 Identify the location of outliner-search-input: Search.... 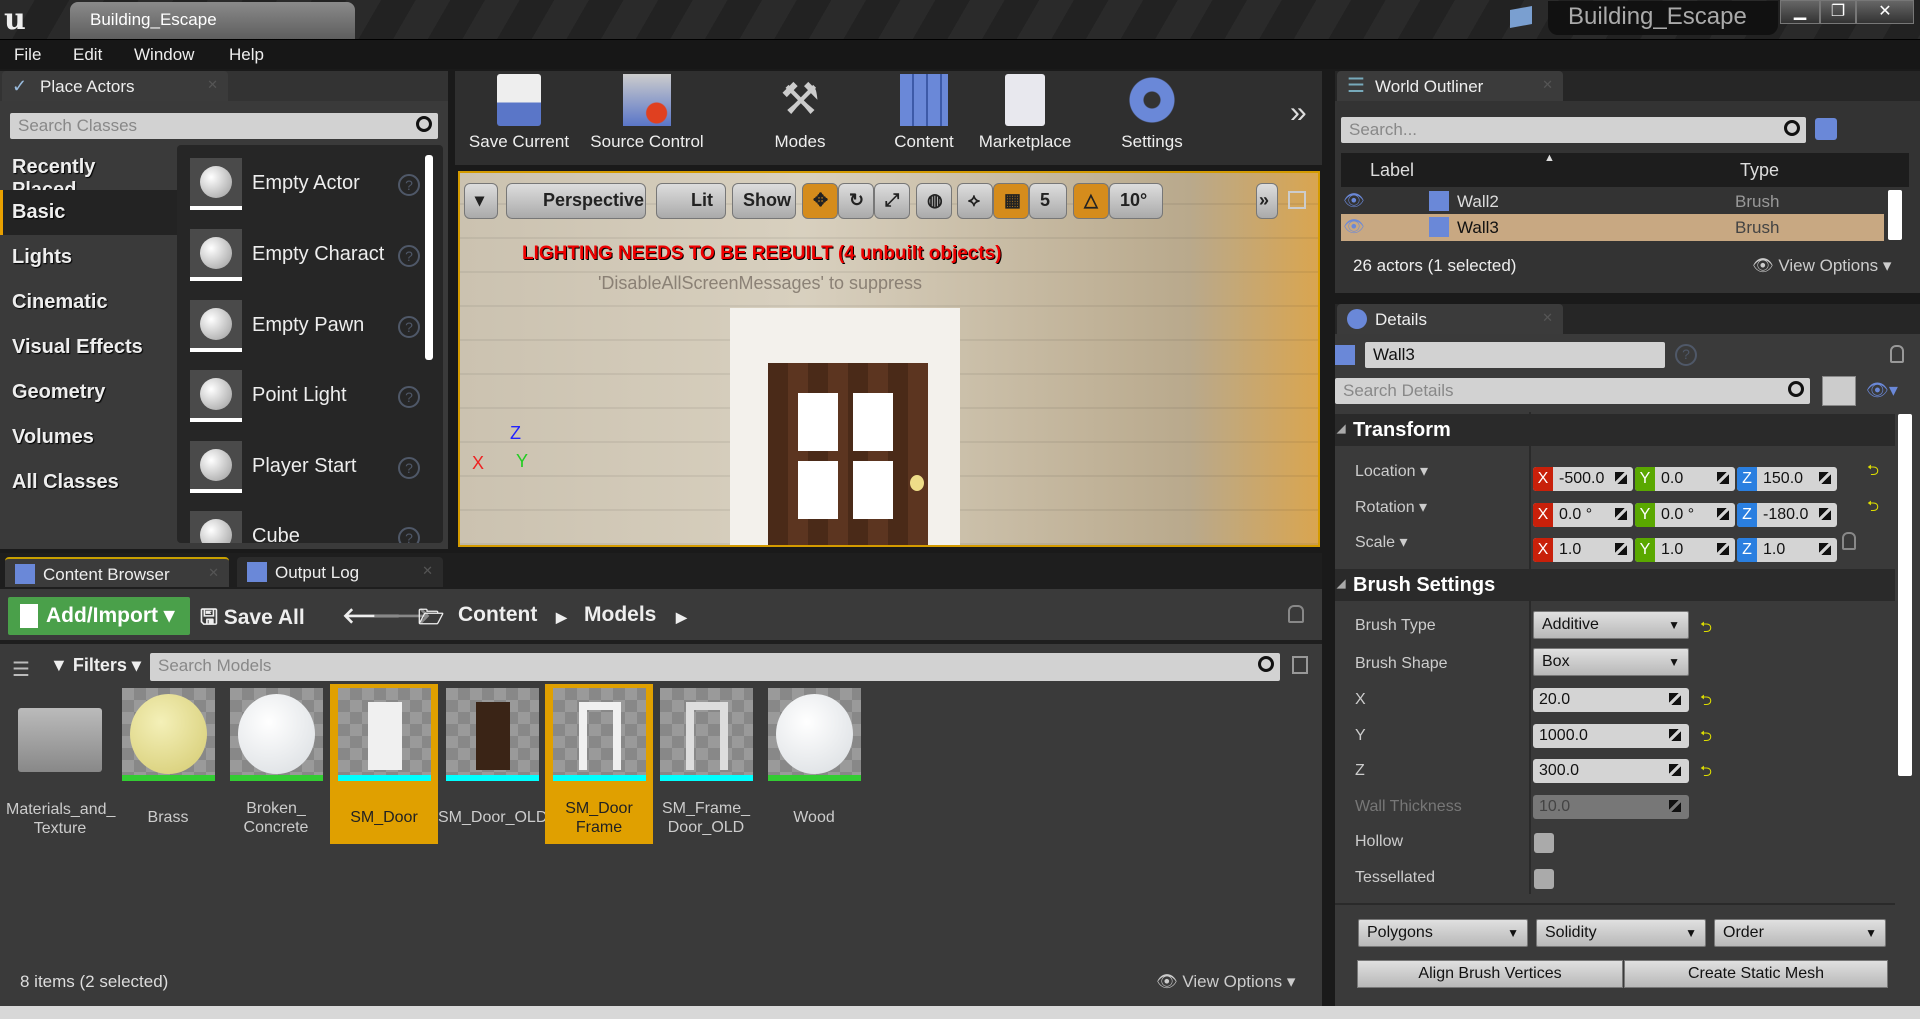
(1573, 130).